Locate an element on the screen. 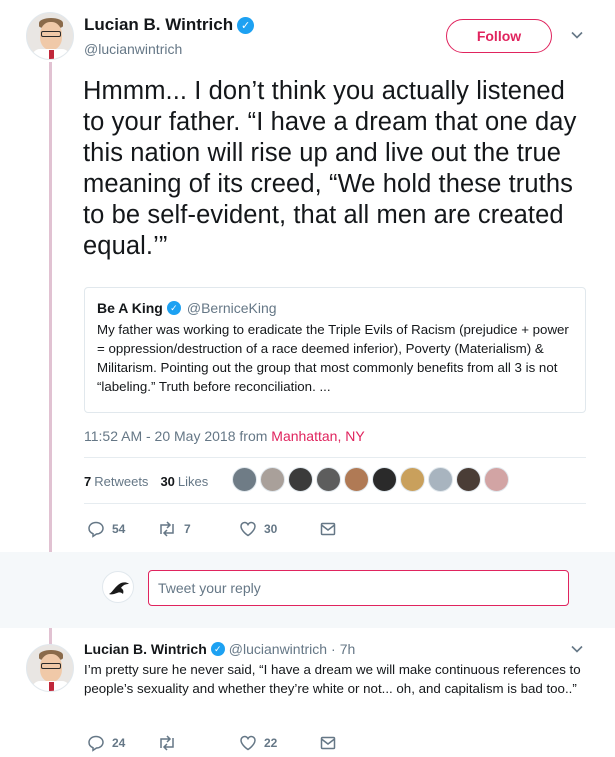 Image resolution: width=615 pixels, height=757 pixels. quoted-author-row: Be A King ✓ @BerniceKing is located at coordinates (335, 308).